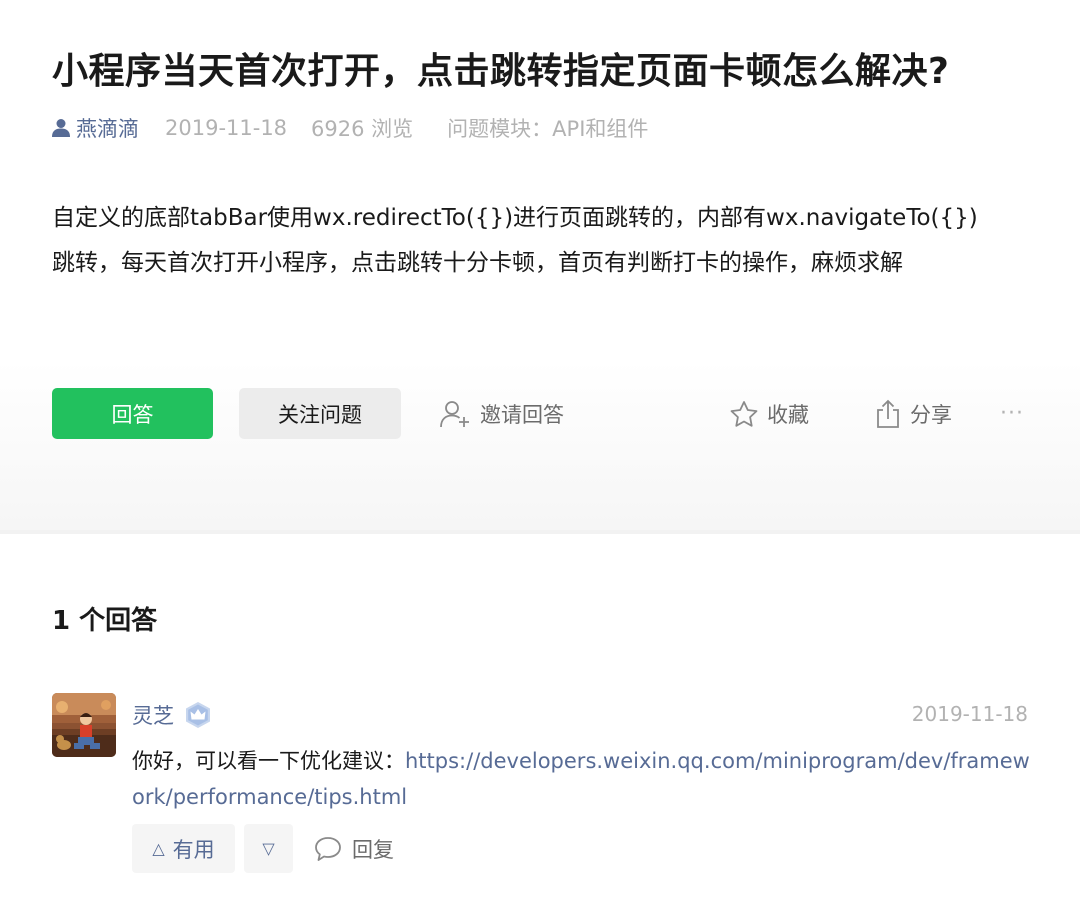 This screenshot has width=1080, height=924. I want to click on star-icon, so click(744, 413).